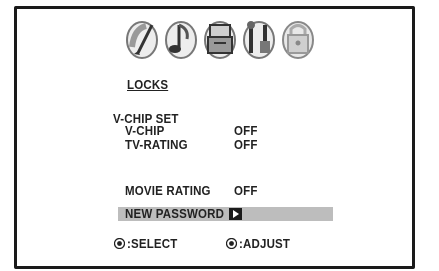  What do you see at coordinates (148, 85) in the screenshot?
I see `page-title: LOCKS` at bounding box center [148, 85].